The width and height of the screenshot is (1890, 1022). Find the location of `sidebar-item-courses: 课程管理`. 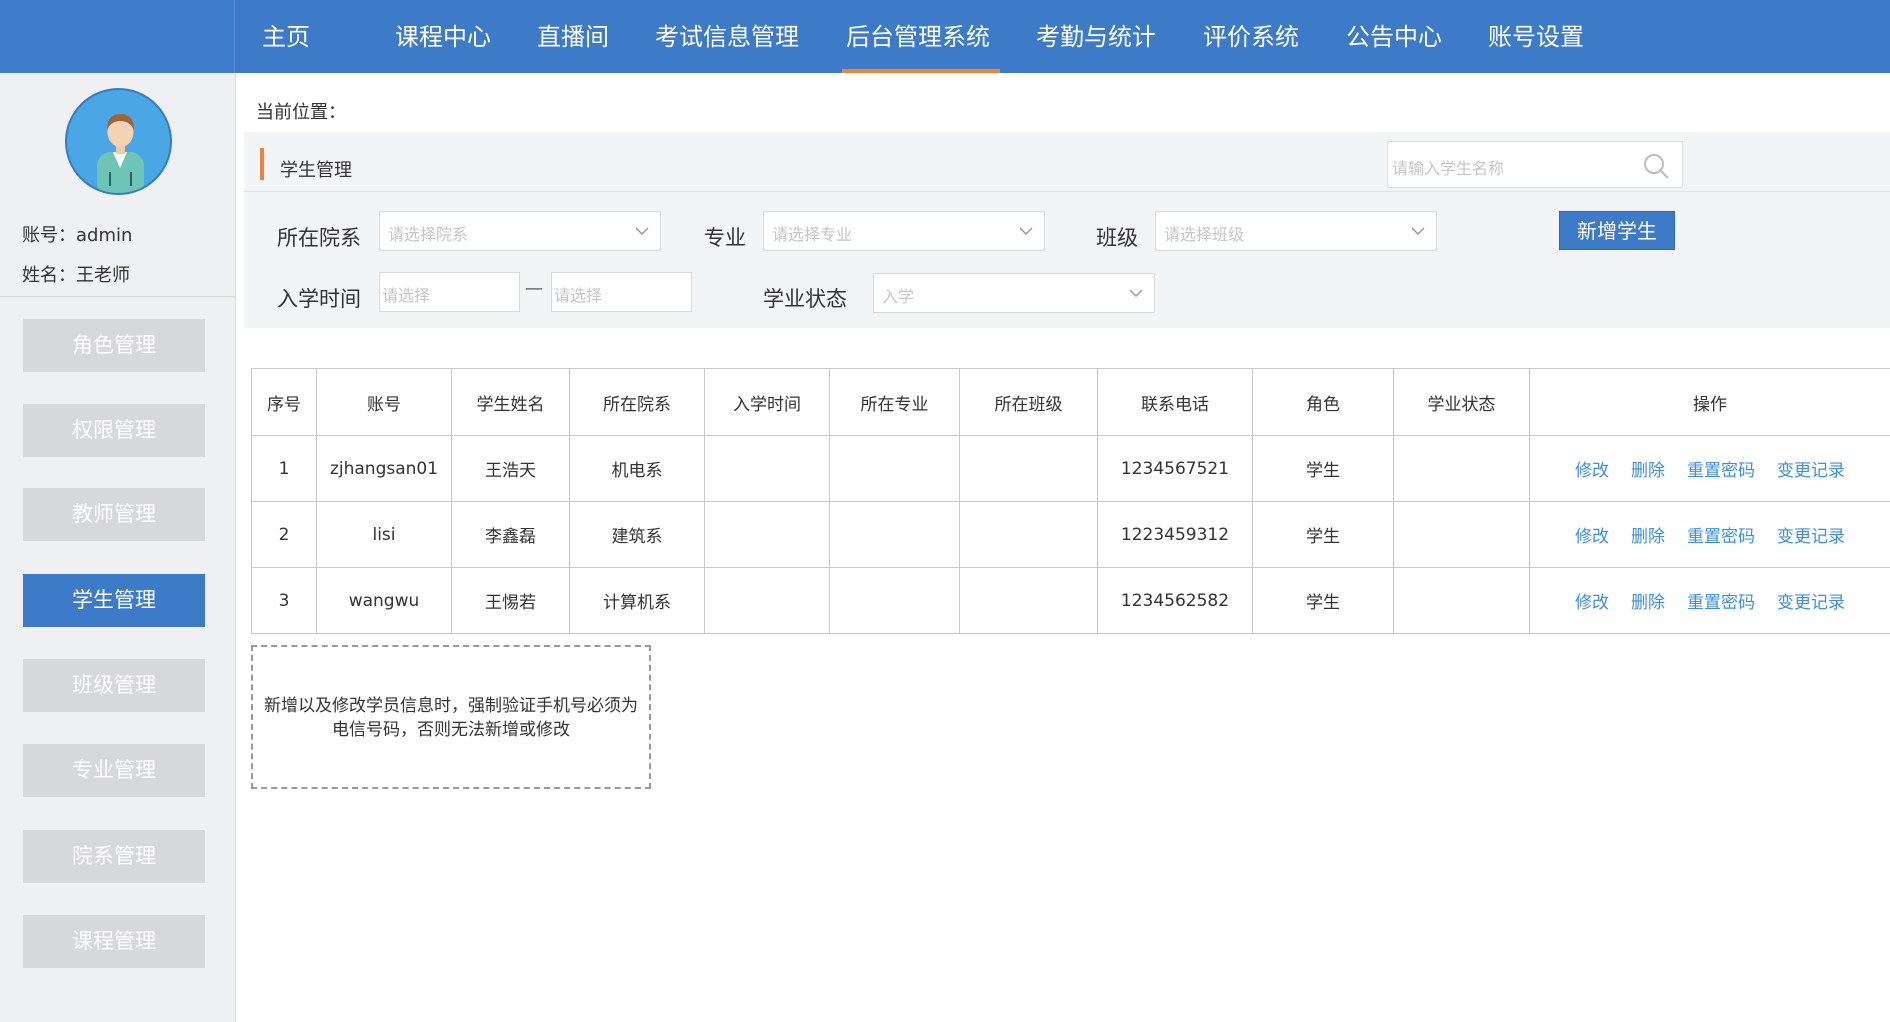

sidebar-item-courses: 课程管理 is located at coordinates (114, 941).